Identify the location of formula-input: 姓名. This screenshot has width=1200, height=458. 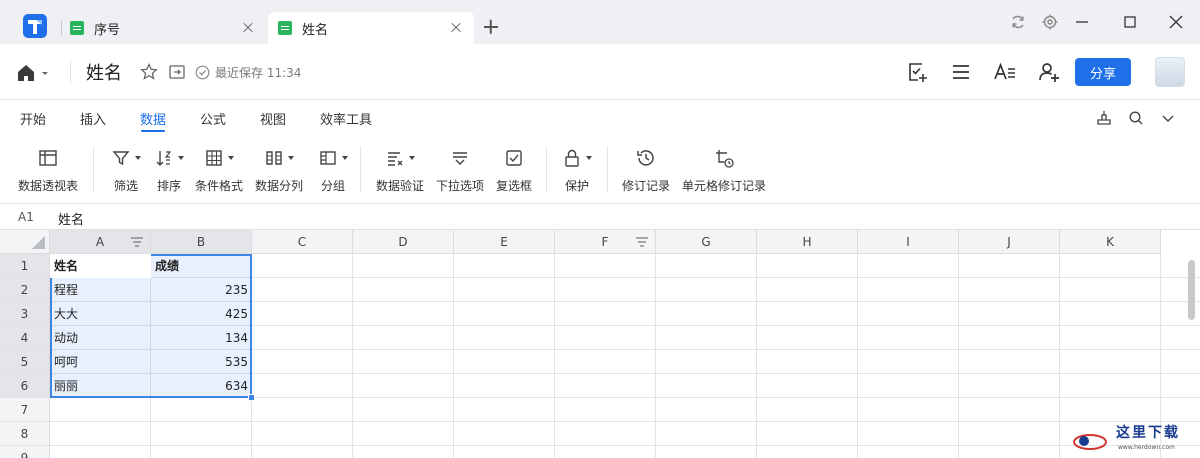
(71, 218).